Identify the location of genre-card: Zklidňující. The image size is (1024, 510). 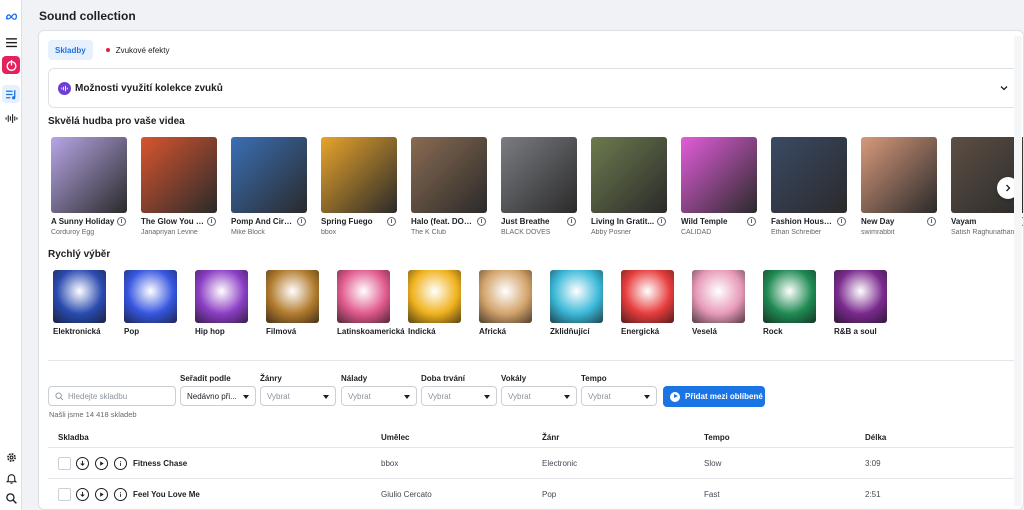
(576, 303).